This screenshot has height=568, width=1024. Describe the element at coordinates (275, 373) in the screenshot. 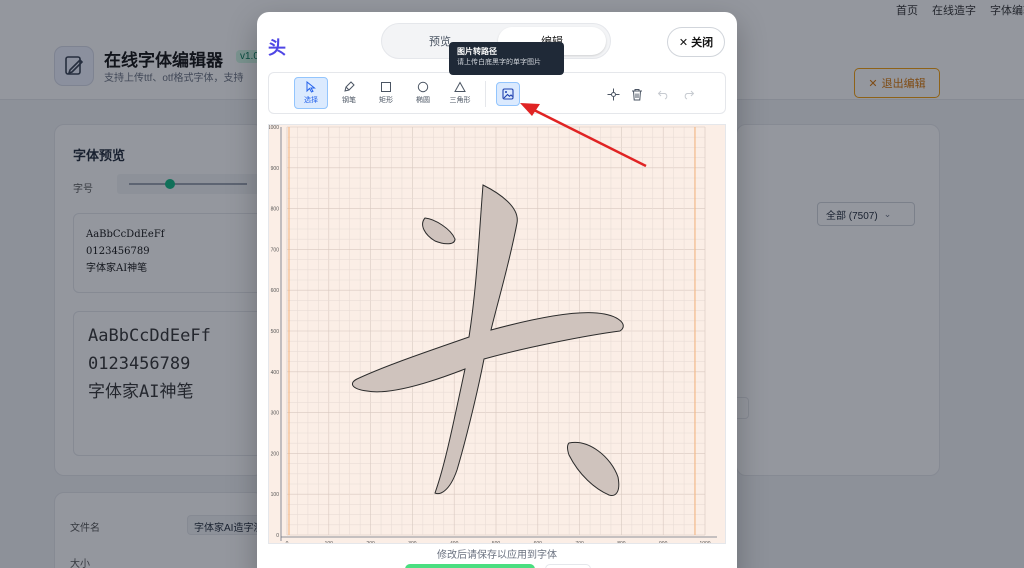

I see `y-tick-label: 400` at that location.